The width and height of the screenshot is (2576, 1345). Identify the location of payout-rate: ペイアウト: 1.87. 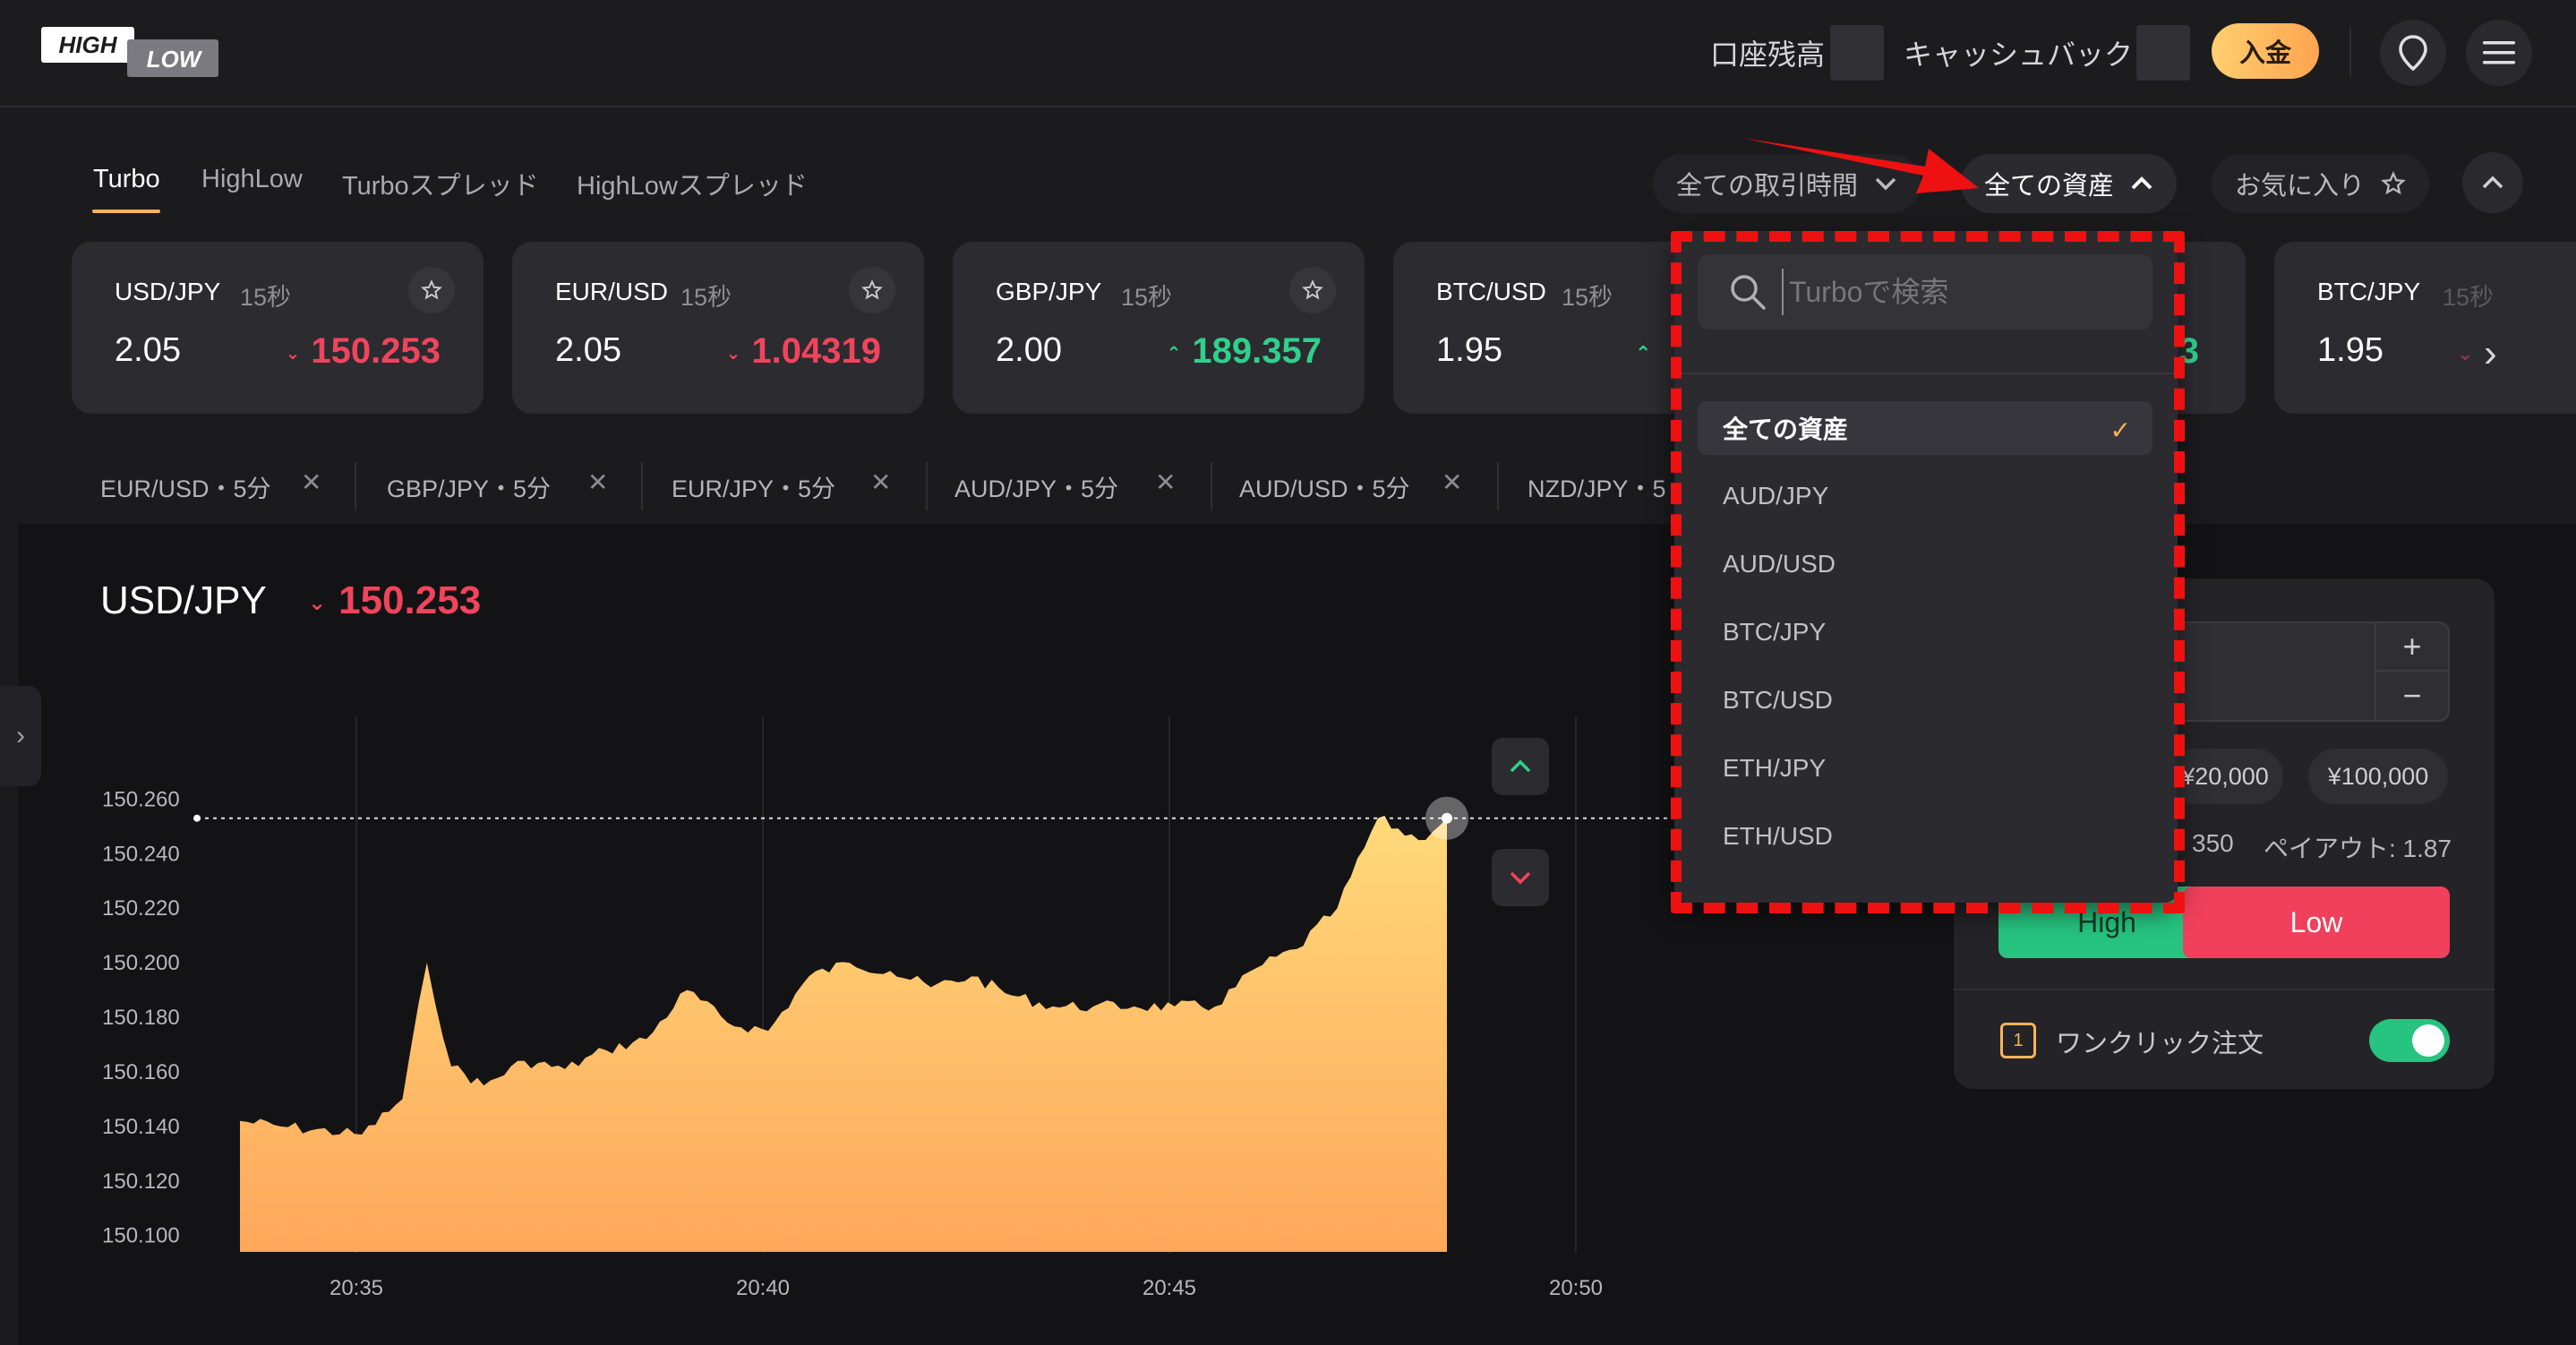
(2358, 848).